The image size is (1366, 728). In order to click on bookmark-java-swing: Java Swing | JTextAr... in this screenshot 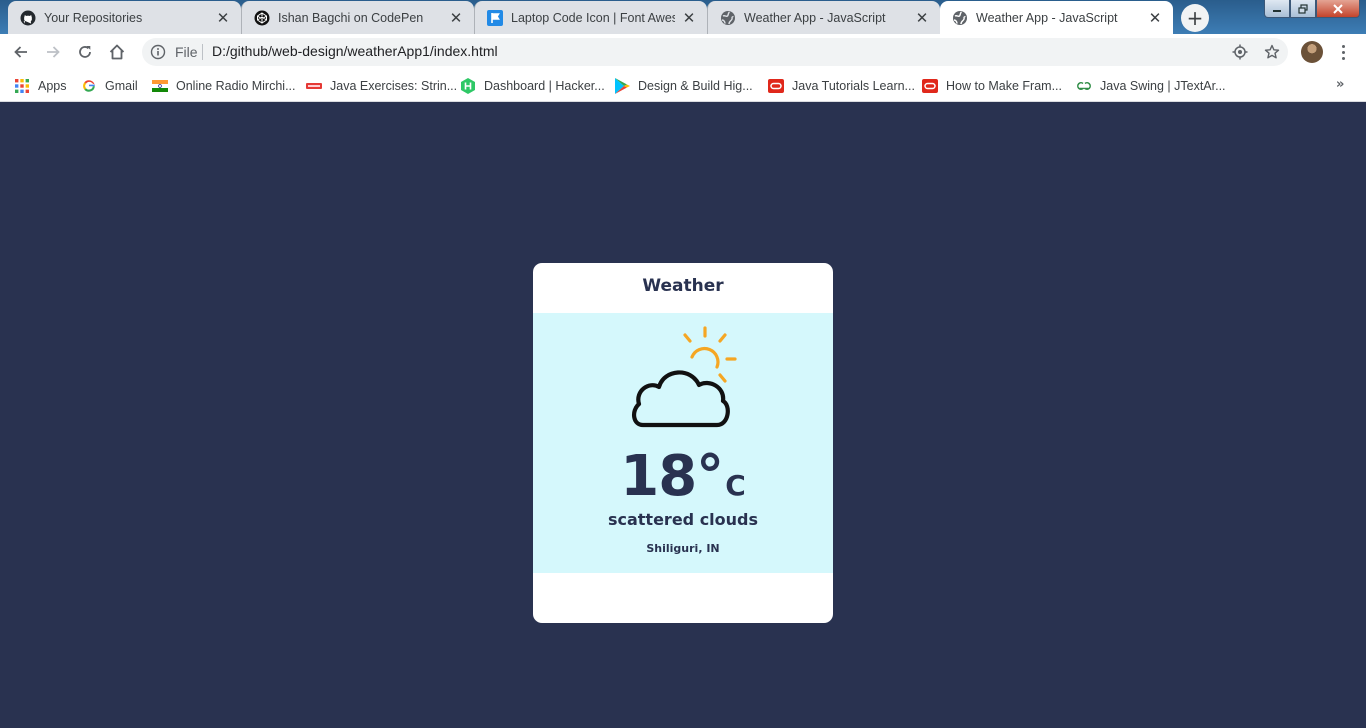, I will do `click(1151, 86)`.